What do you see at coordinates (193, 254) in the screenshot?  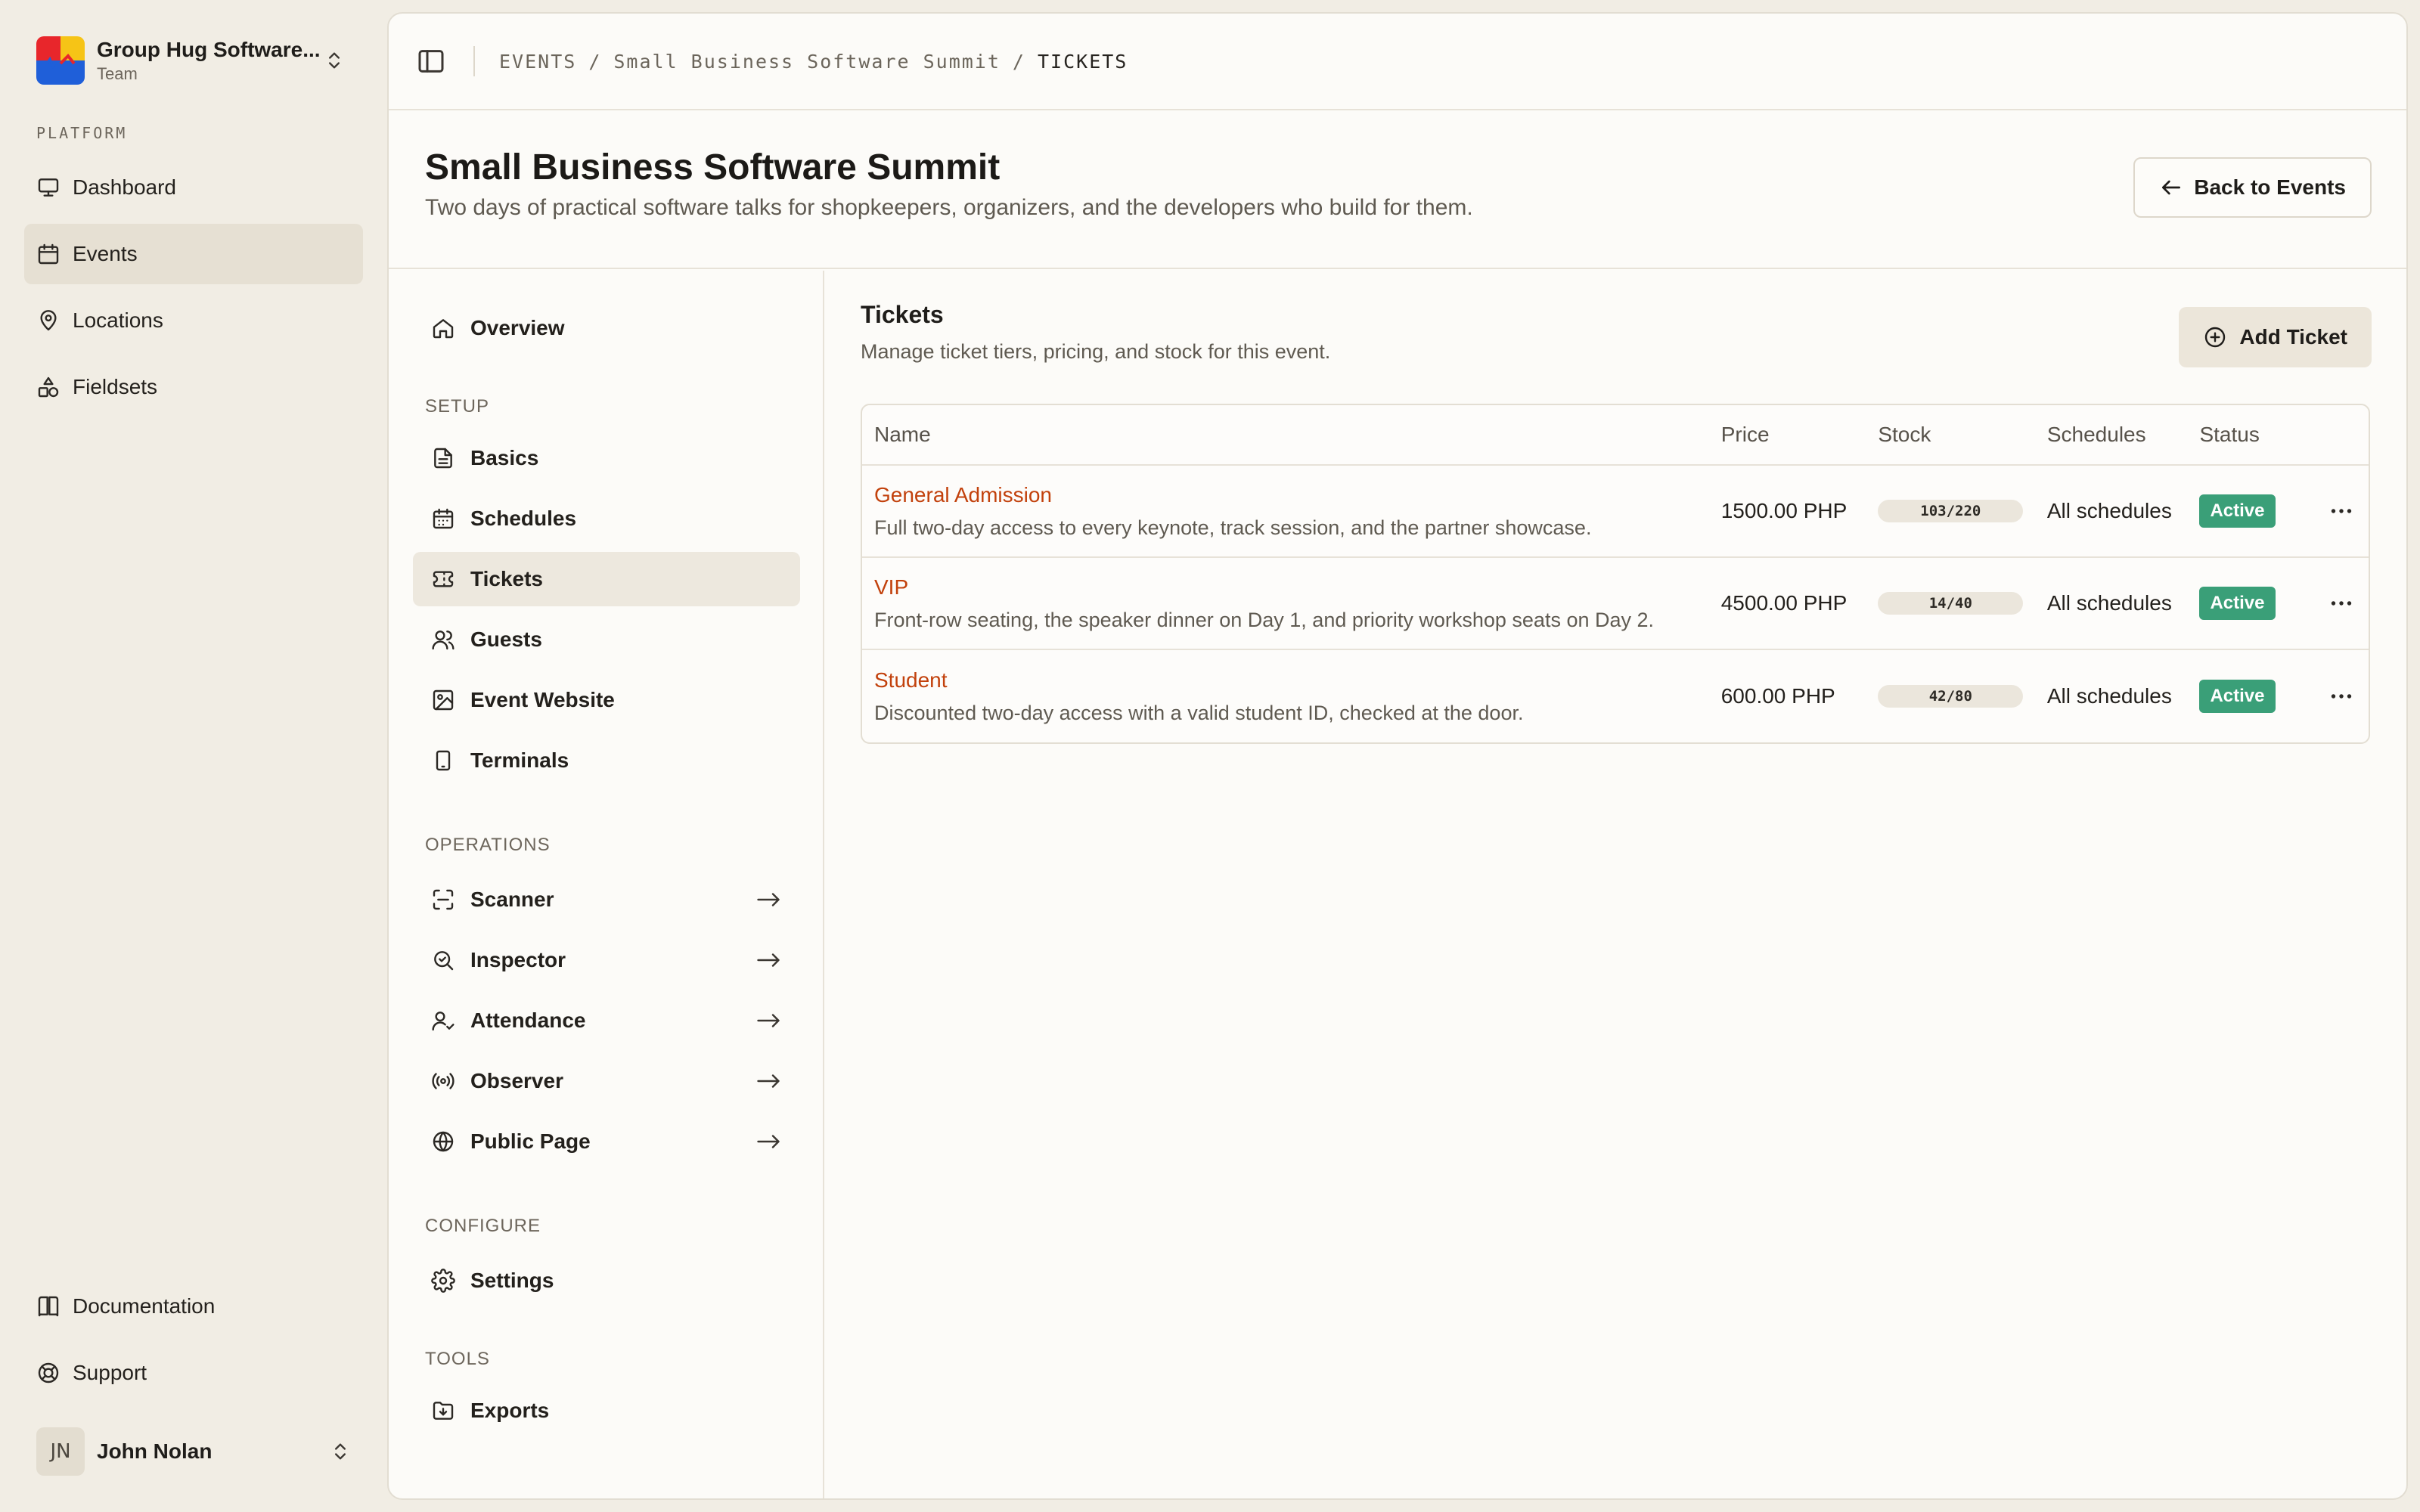 I see `sidebar-item-events: Events` at bounding box center [193, 254].